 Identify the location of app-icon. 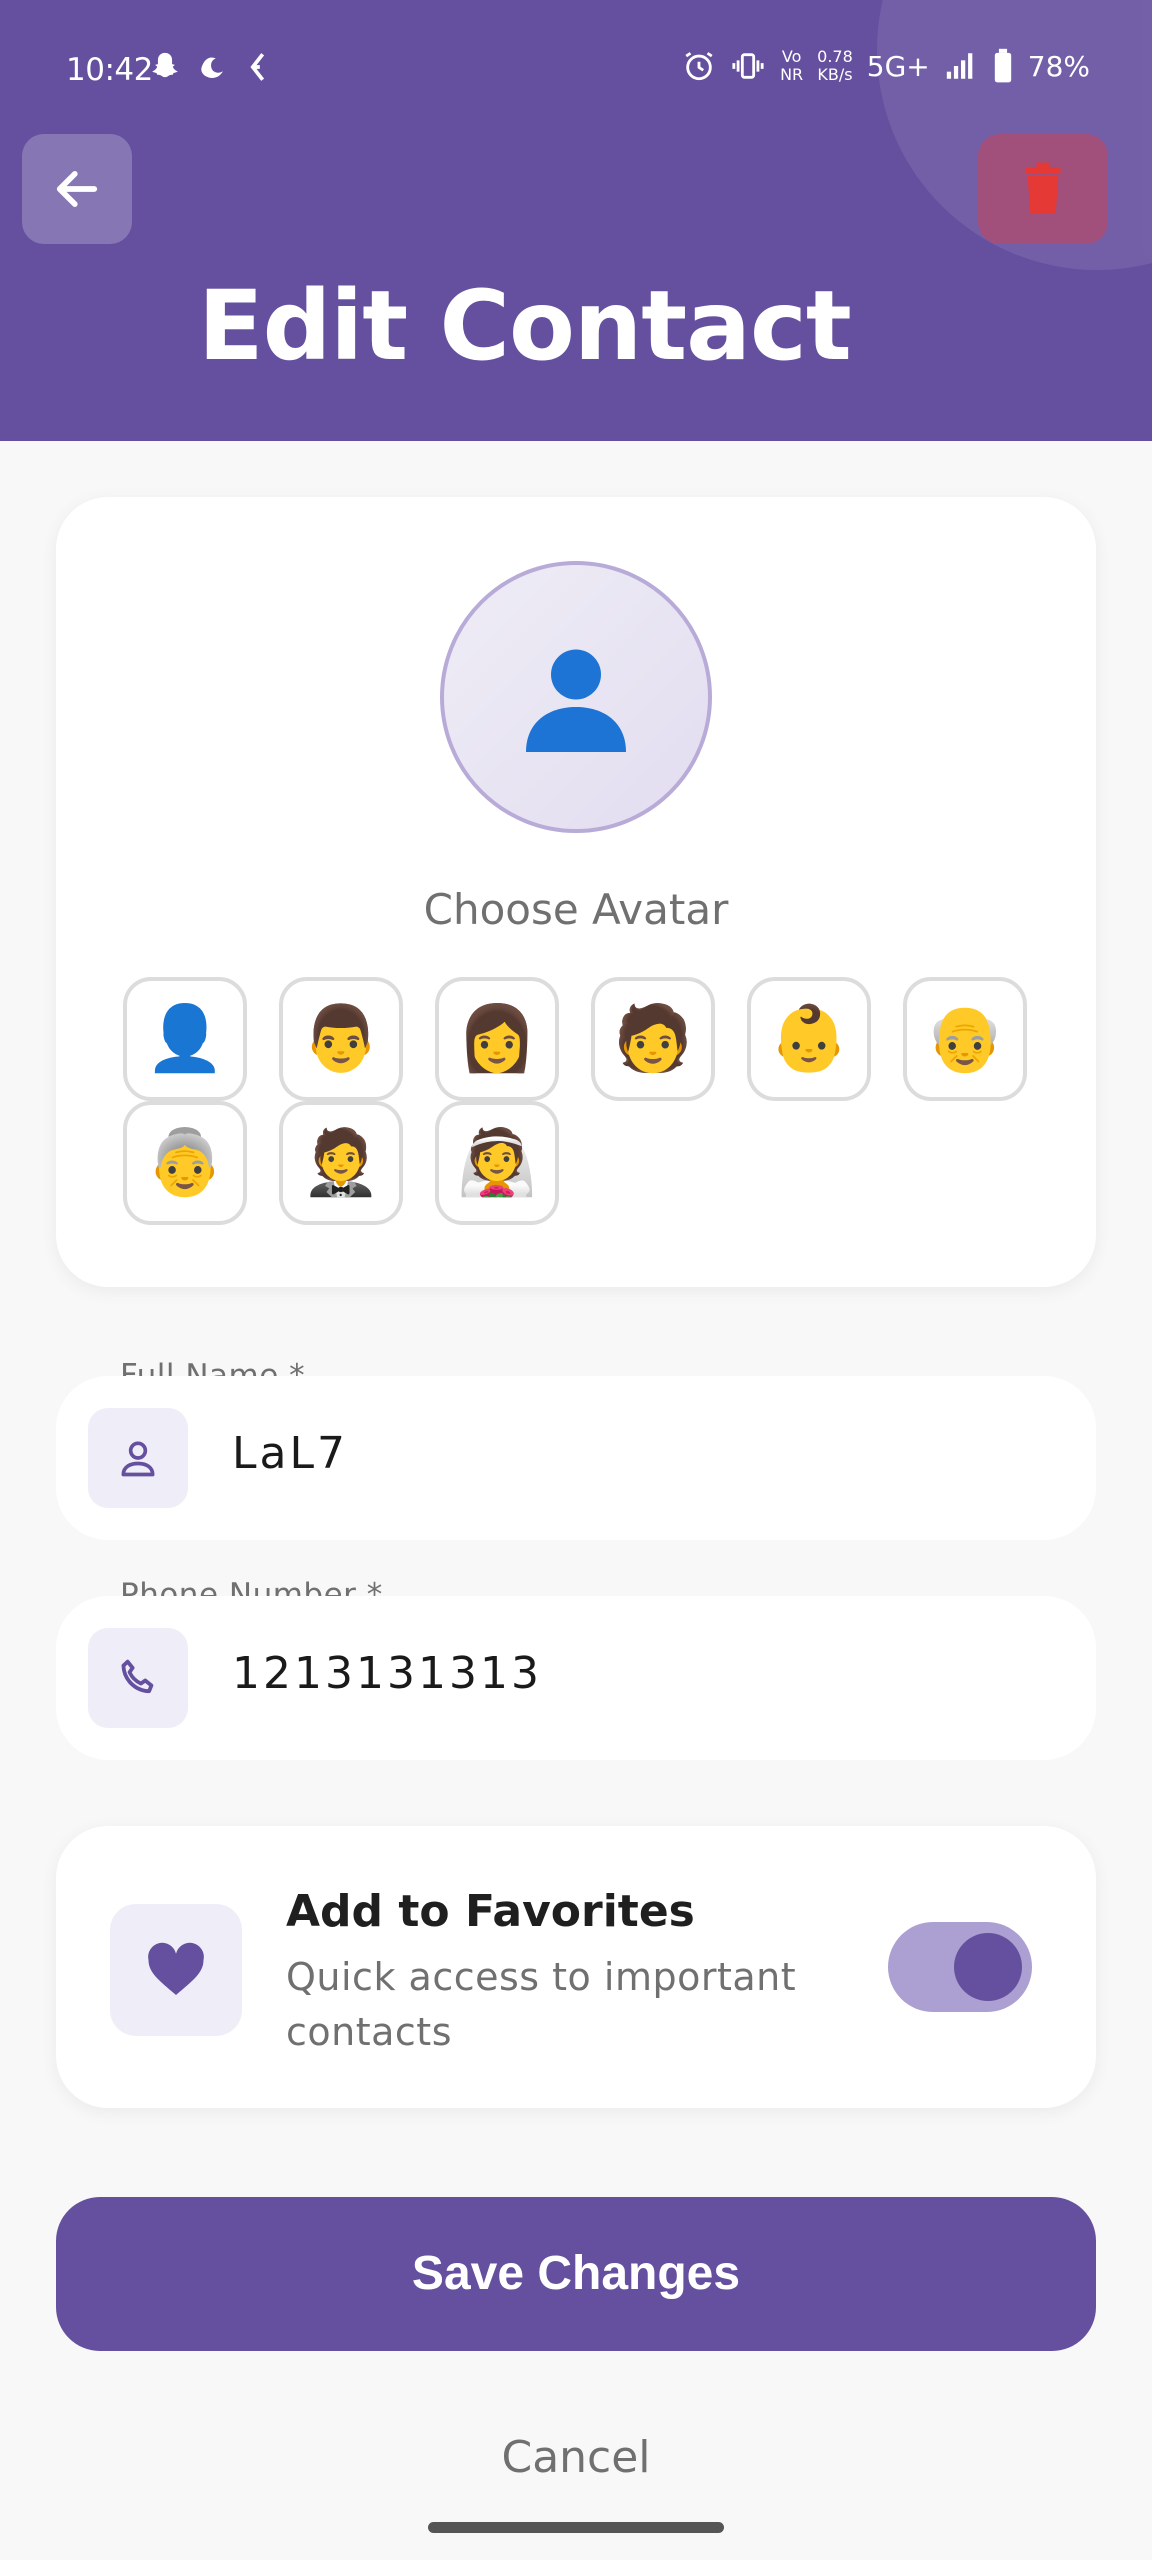
(212, 68).